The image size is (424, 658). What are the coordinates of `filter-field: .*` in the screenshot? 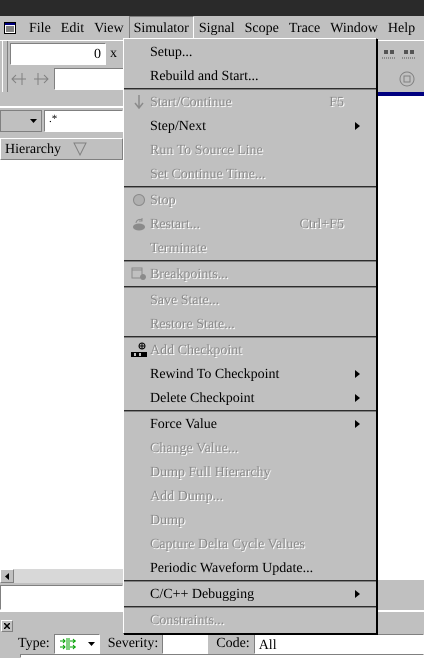 It's located at (83, 121).